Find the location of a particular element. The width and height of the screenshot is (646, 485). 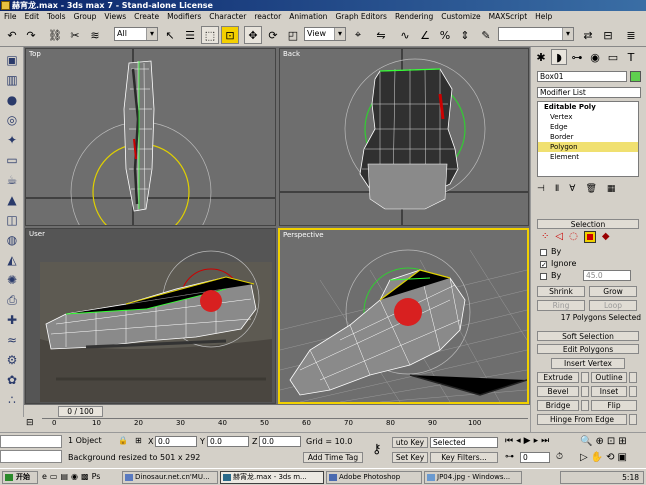

polygon-mode-icon is located at coordinates (589, 237).